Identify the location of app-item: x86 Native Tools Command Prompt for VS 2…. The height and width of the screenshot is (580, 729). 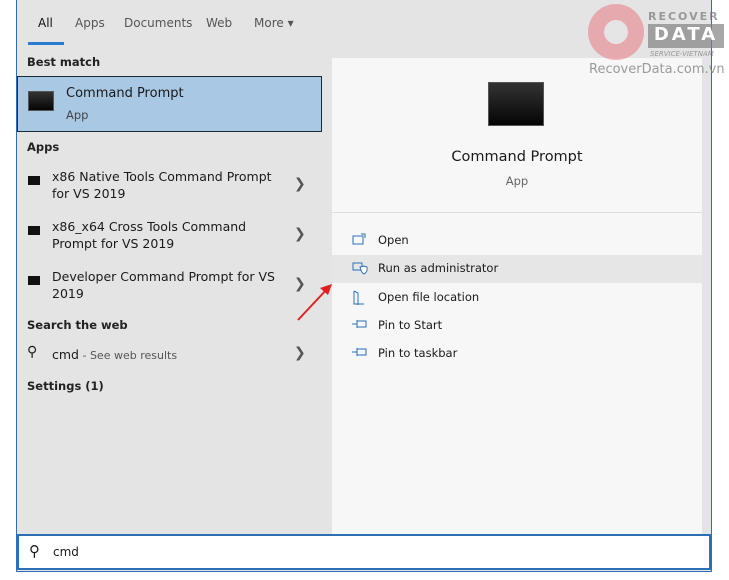
(169, 190).